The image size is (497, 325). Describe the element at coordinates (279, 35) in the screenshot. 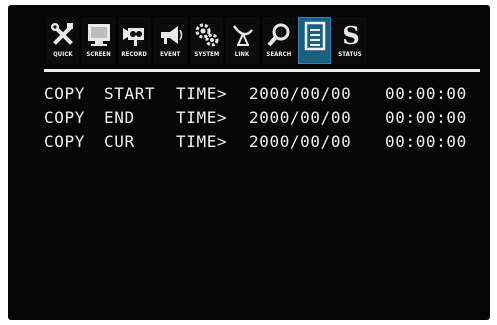

I see `magnifier-icon` at that location.